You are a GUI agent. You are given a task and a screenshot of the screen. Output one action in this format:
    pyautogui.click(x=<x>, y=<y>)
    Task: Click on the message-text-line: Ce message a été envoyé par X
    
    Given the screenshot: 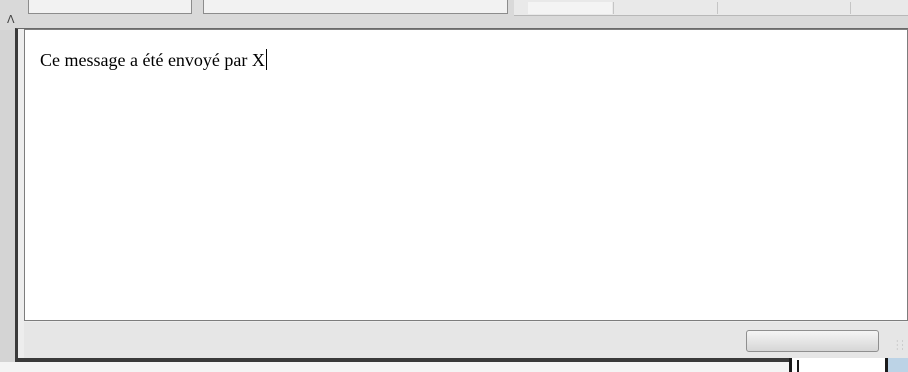 What is the action you would take?
    pyautogui.click(x=153, y=60)
    